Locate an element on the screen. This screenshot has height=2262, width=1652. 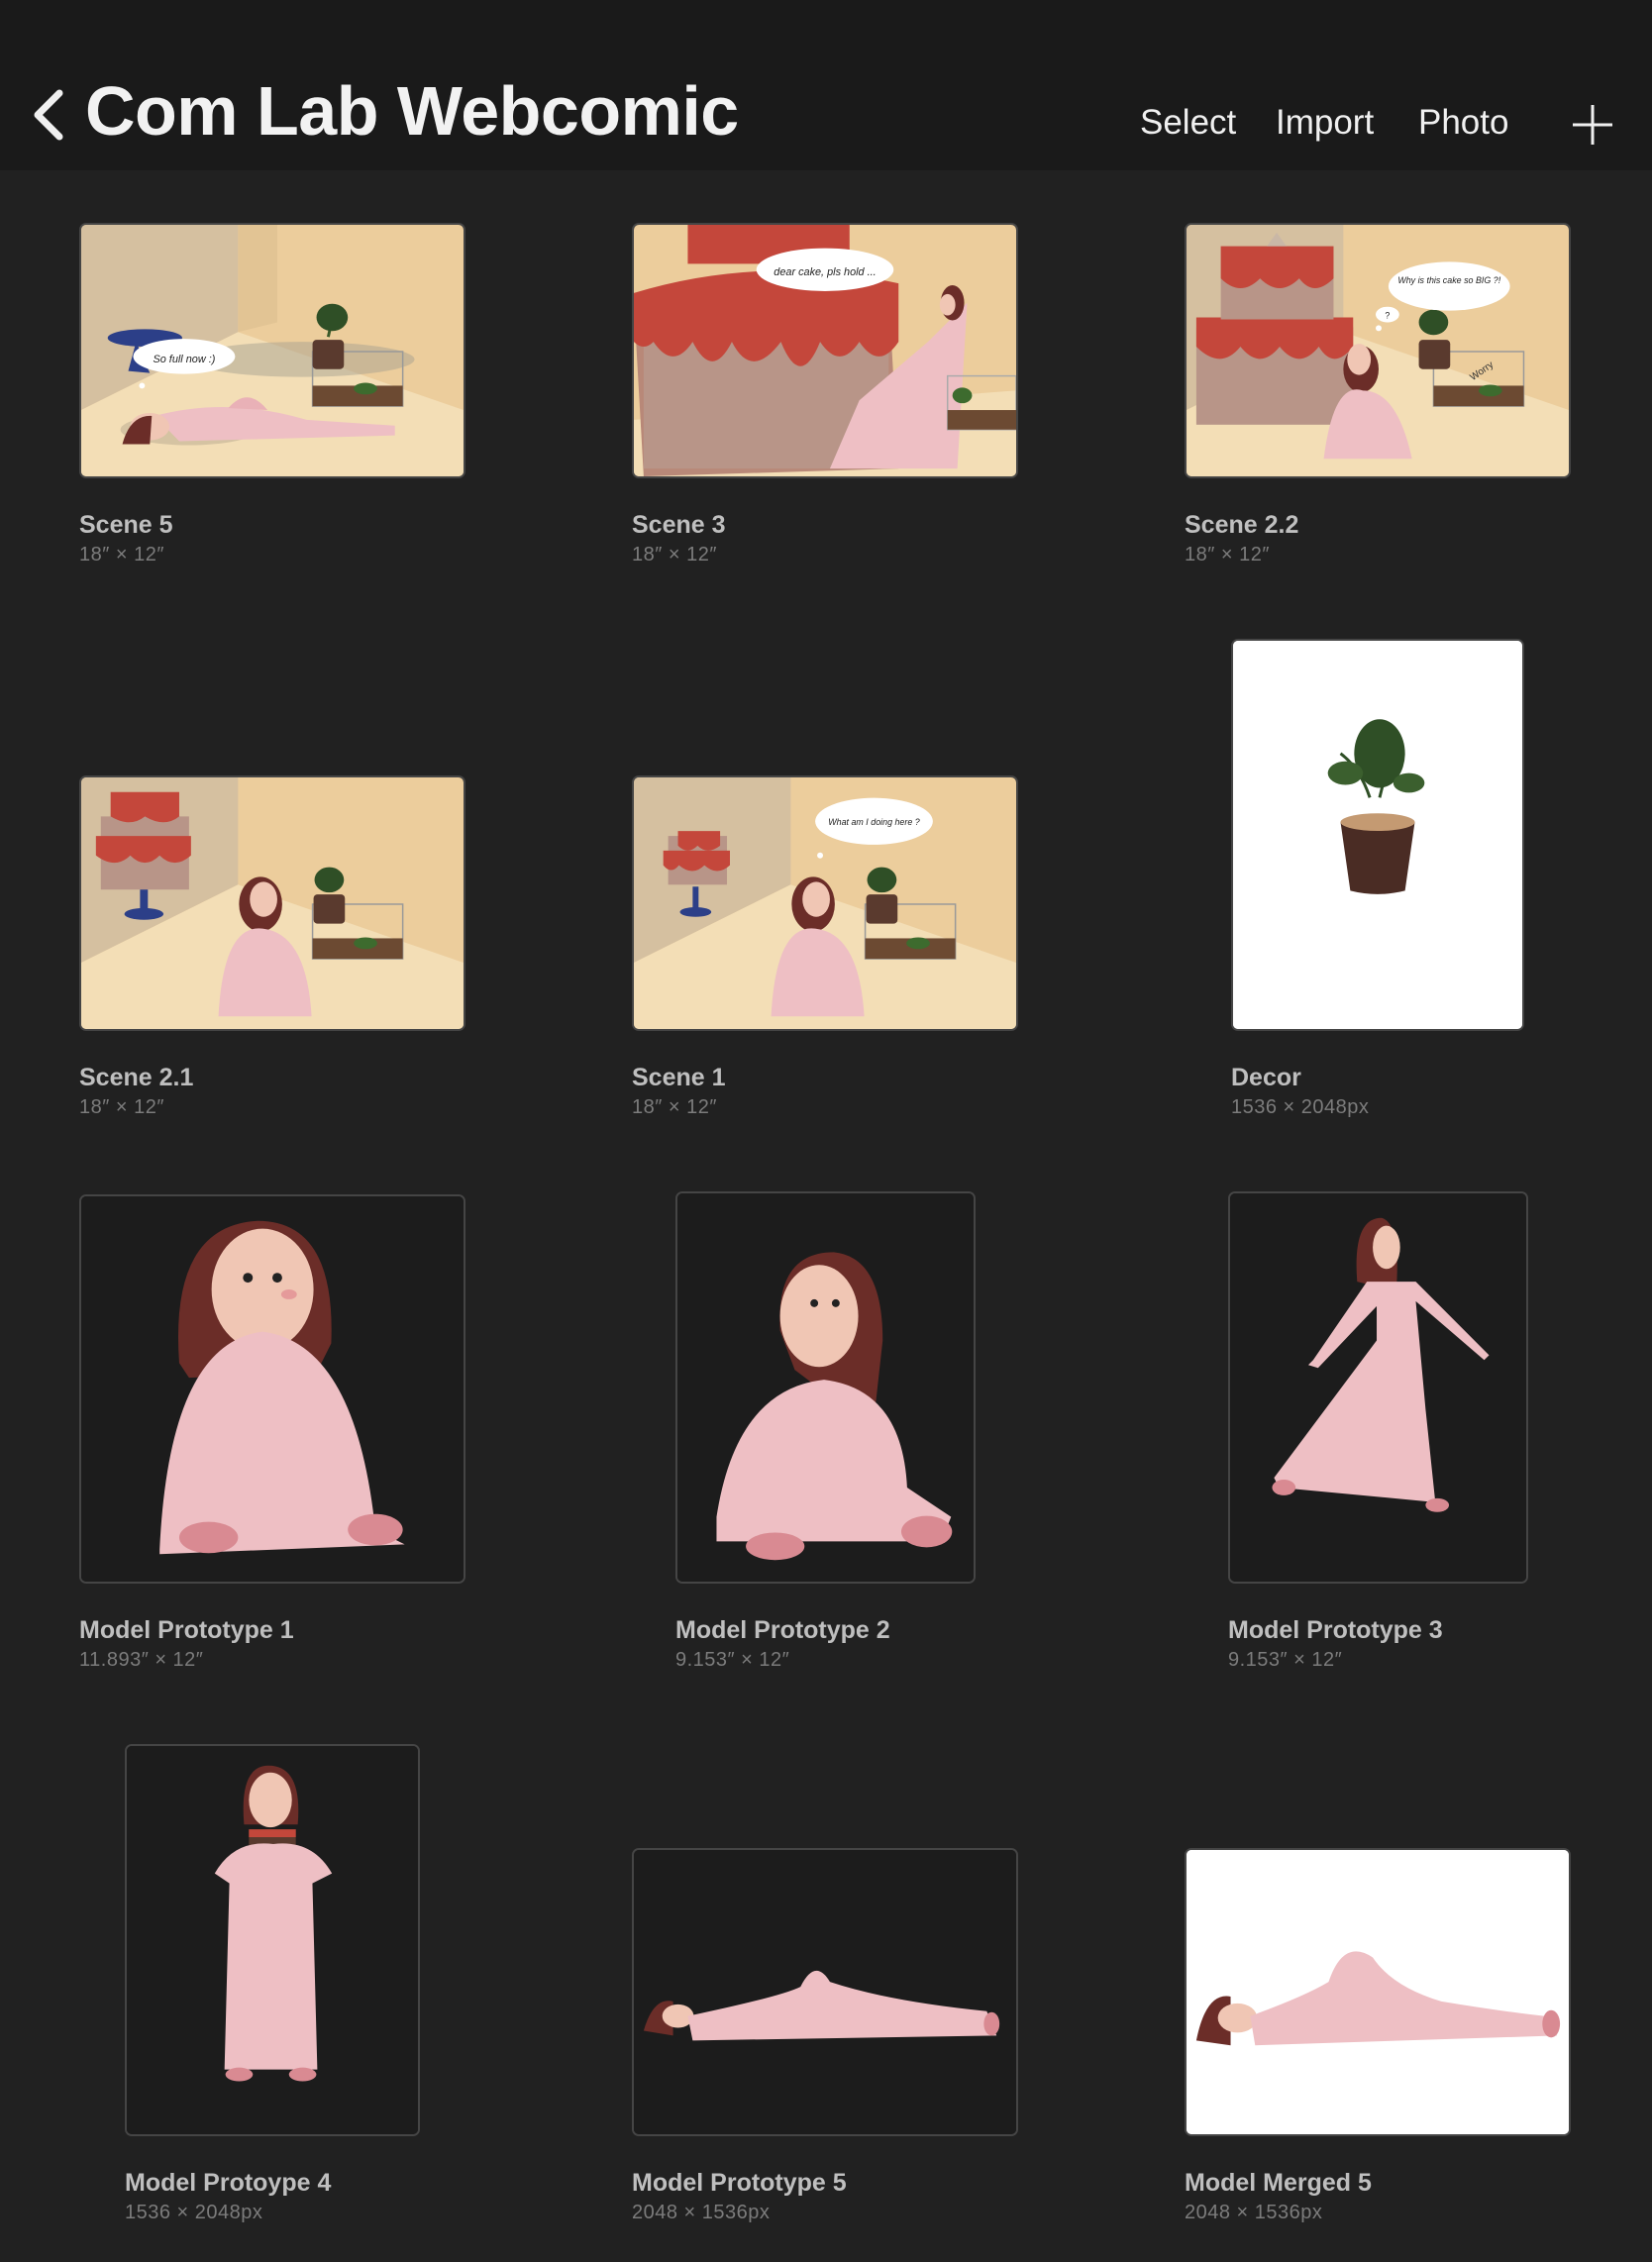
artwork-title: Scene 3 is located at coordinates (679, 525).